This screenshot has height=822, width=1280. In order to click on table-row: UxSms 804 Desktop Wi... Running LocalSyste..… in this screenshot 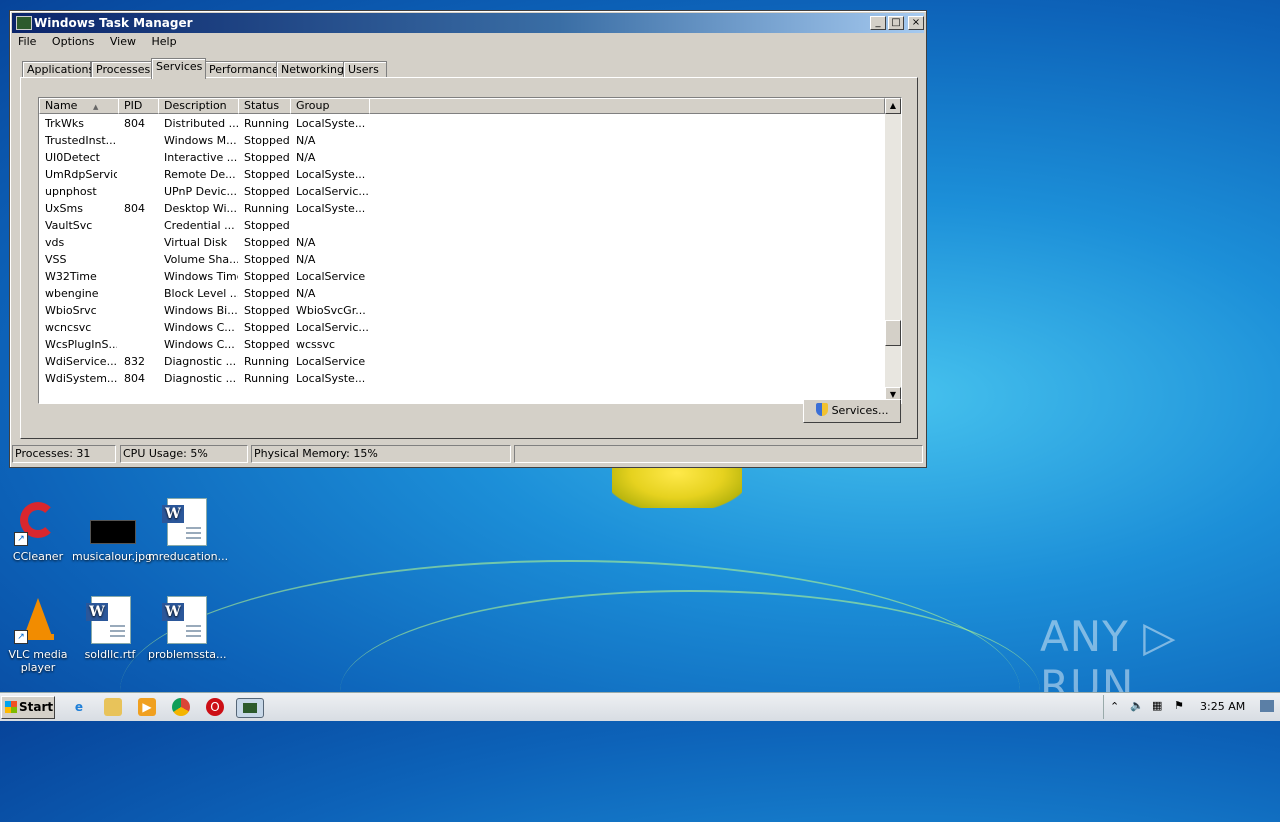, I will do `click(461, 208)`.